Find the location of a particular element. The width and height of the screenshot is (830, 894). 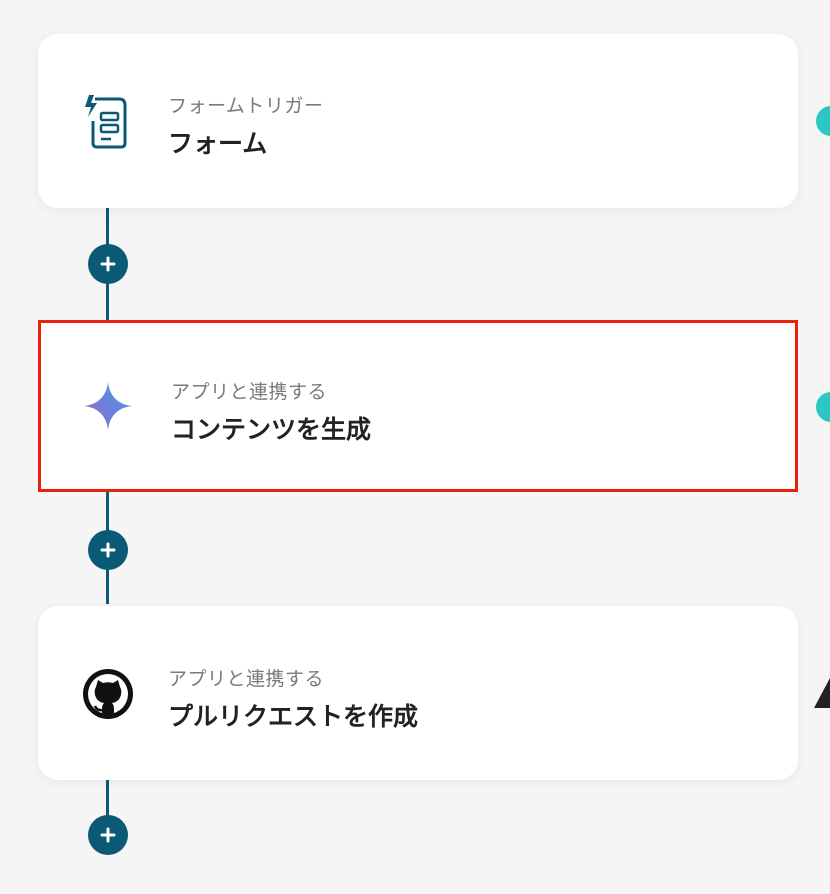

step-title: コンテンツを生成 is located at coordinates (271, 429).